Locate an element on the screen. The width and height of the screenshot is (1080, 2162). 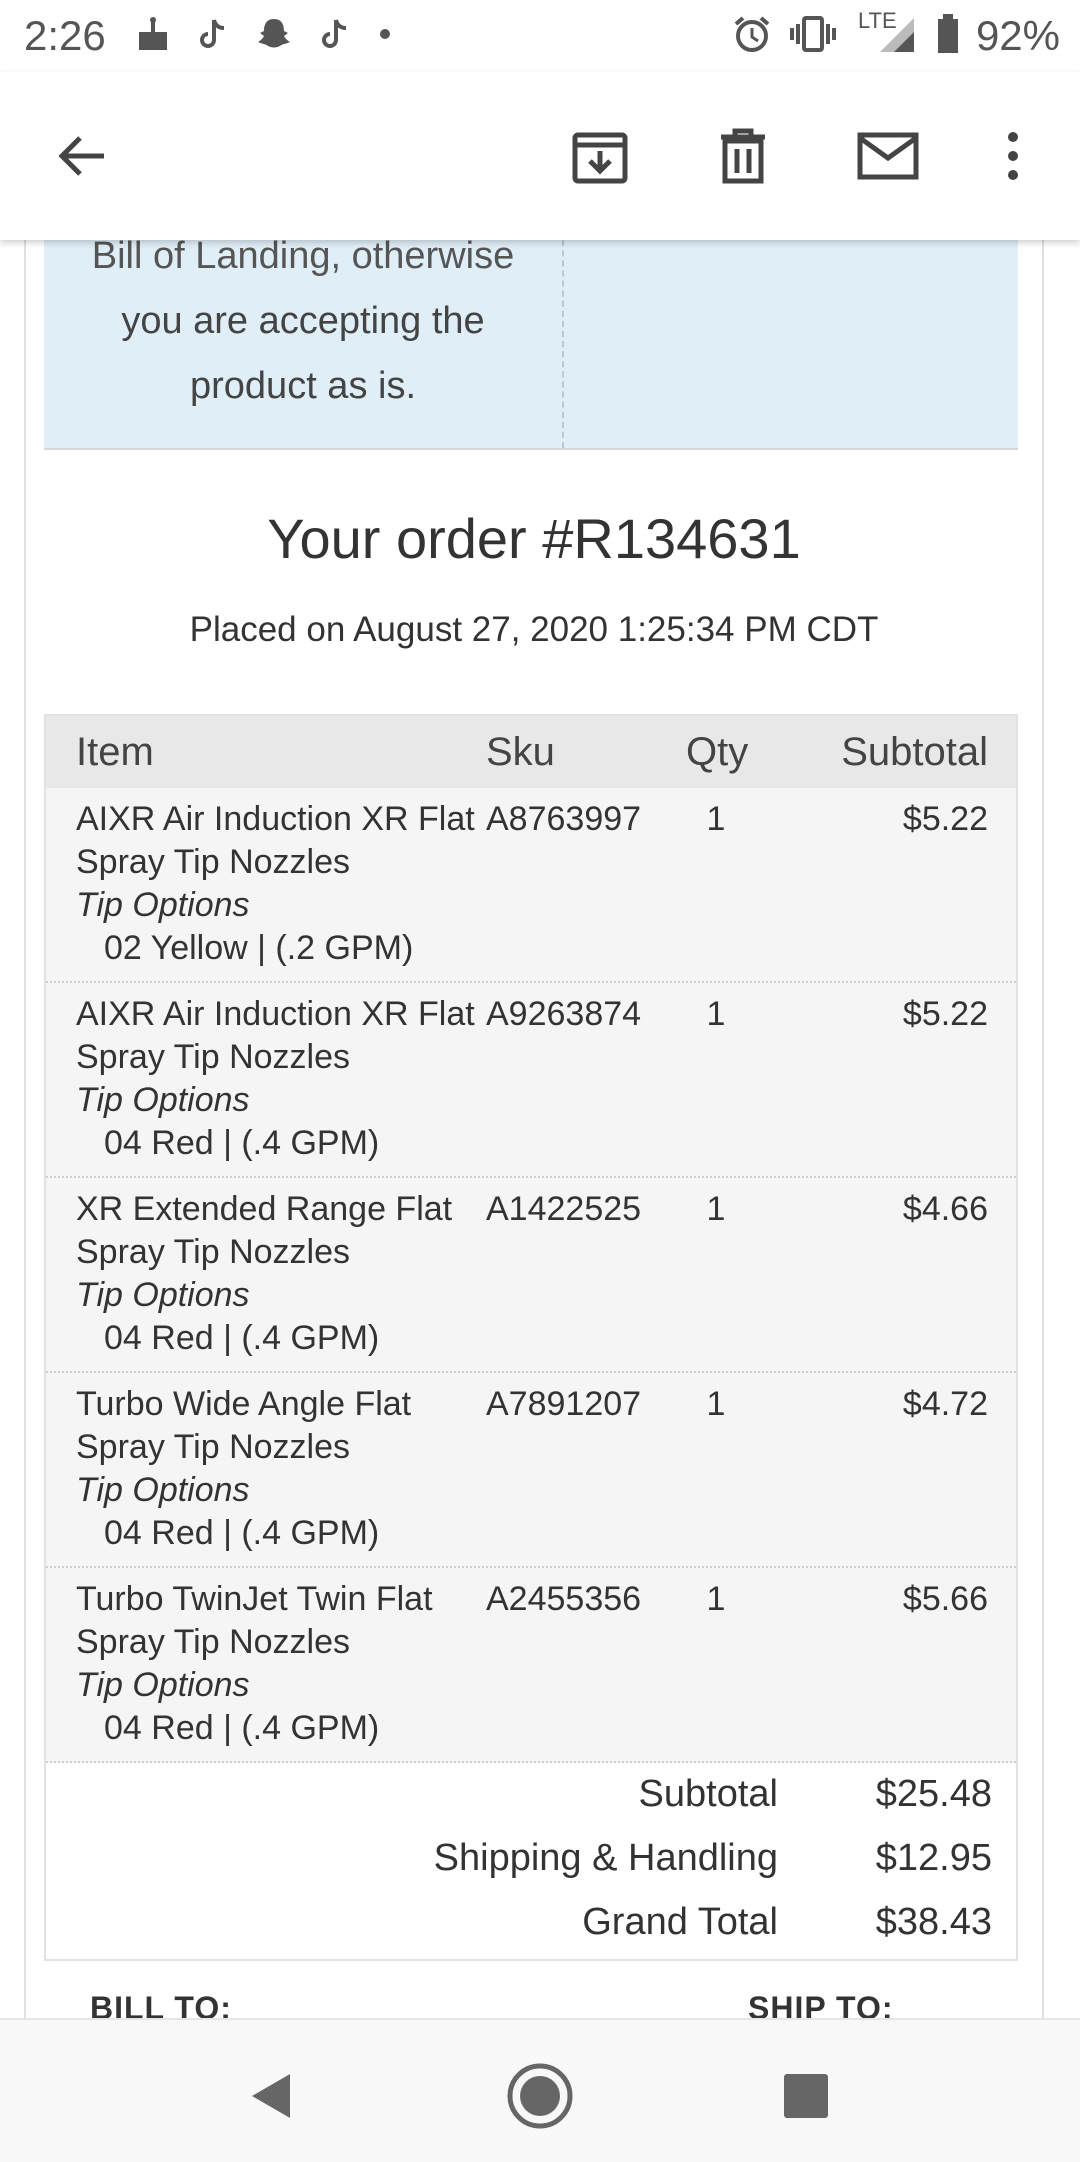
archive-icon is located at coordinates (600, 158).